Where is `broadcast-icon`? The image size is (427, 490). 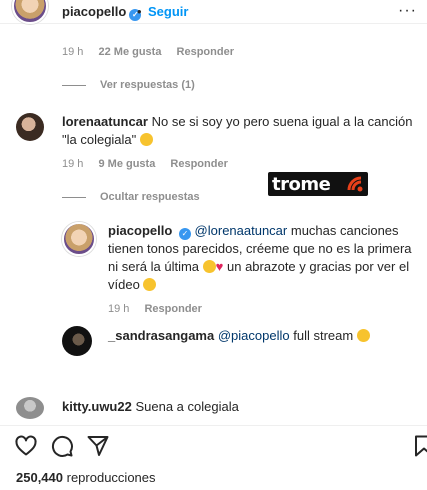
broadcast-icon is located at coordinates (355, 184).